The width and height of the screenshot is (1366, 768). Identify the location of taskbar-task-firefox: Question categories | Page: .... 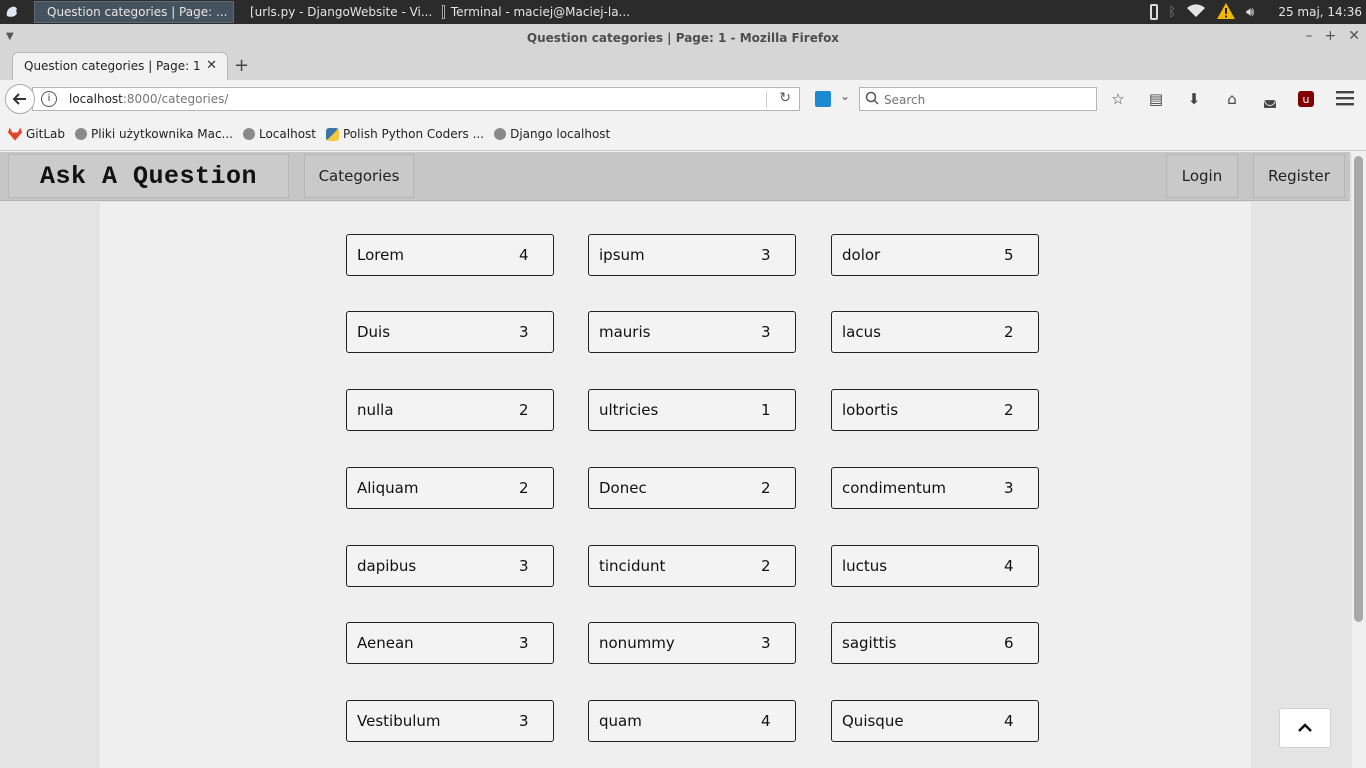
(134, 12).